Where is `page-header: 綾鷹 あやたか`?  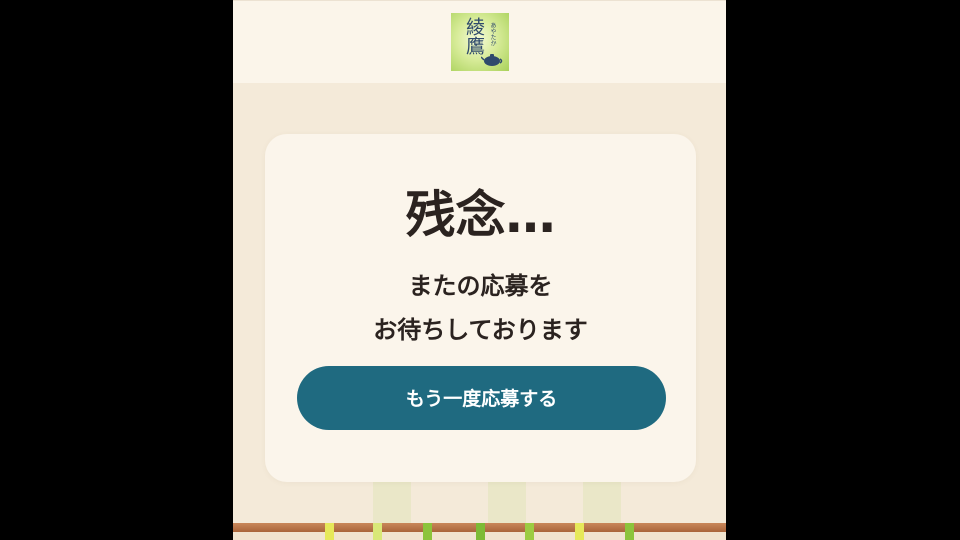
page-header: 綾鷹 あやたか is located at coordinates (479, 41).